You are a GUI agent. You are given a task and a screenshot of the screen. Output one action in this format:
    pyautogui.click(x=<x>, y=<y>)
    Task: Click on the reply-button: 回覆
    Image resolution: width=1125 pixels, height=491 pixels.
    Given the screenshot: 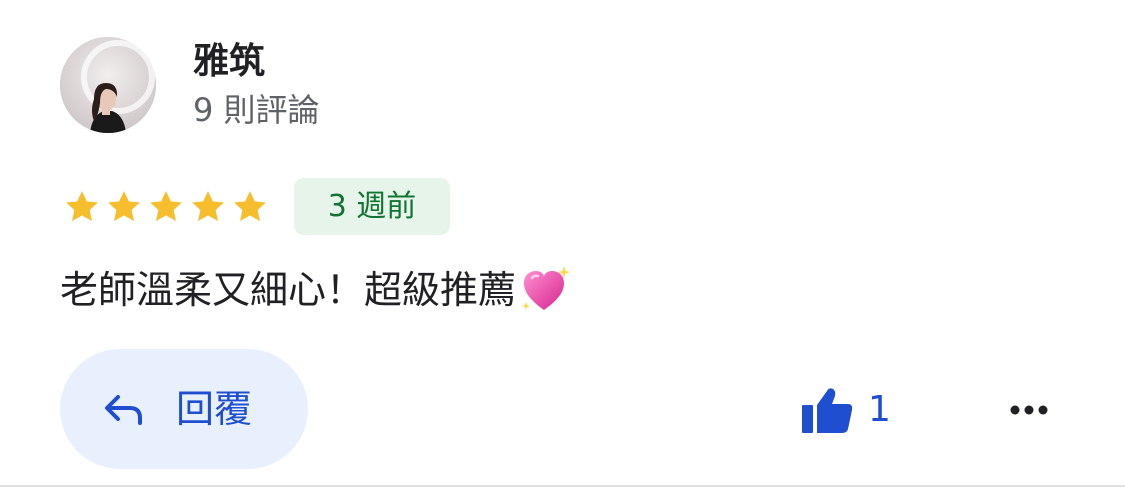 What is the action you would take?
    pyautogui.click(x=184, y=409)
    